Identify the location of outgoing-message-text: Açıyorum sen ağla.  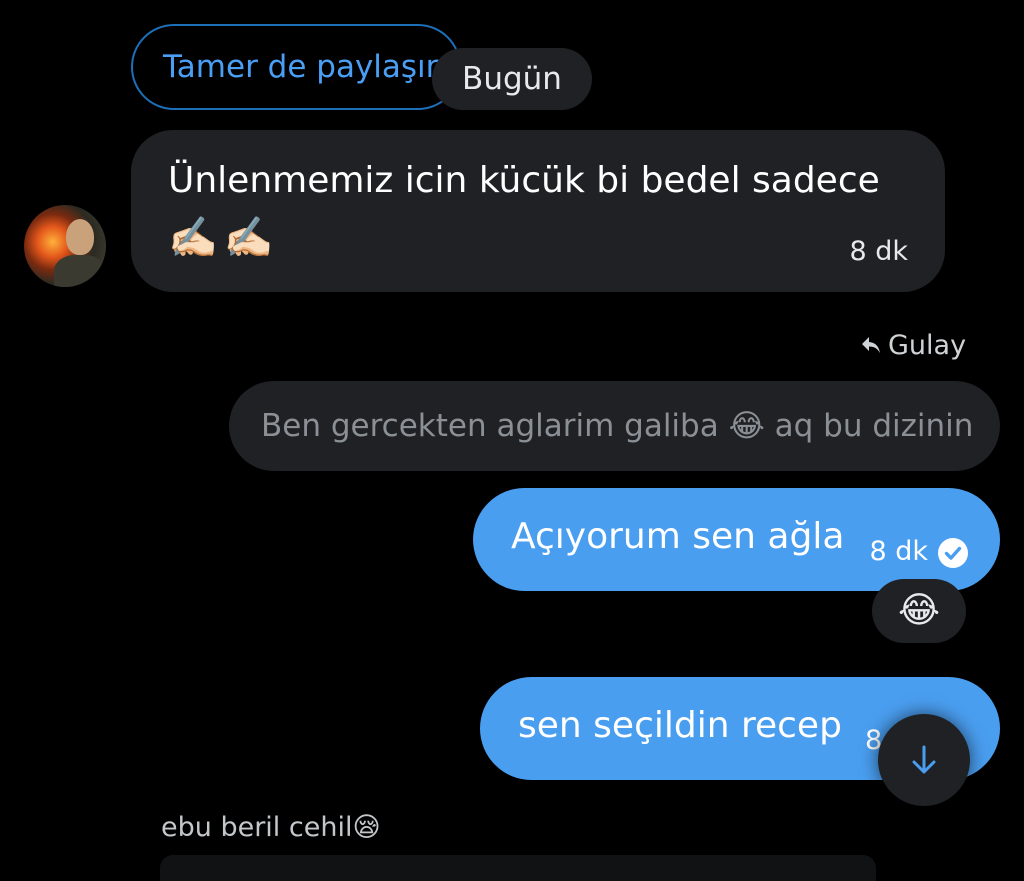
(678, 536).